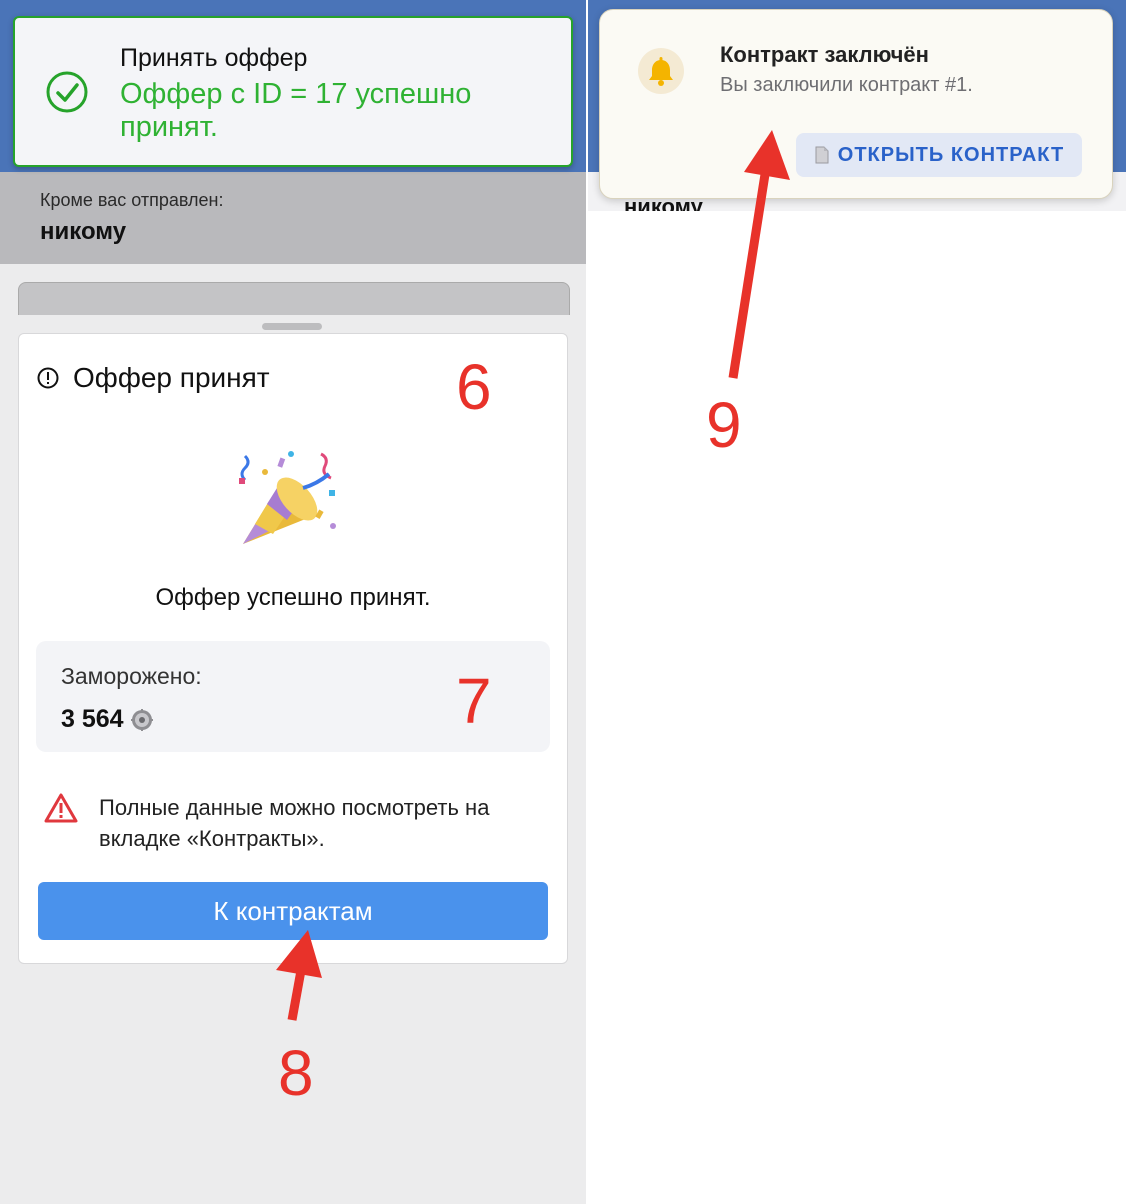  What do you see at coordinates (846, 85) in the screenshot?
I see `notification-message: Вы заключили контракт #1.` at bounding box center [846, 85].